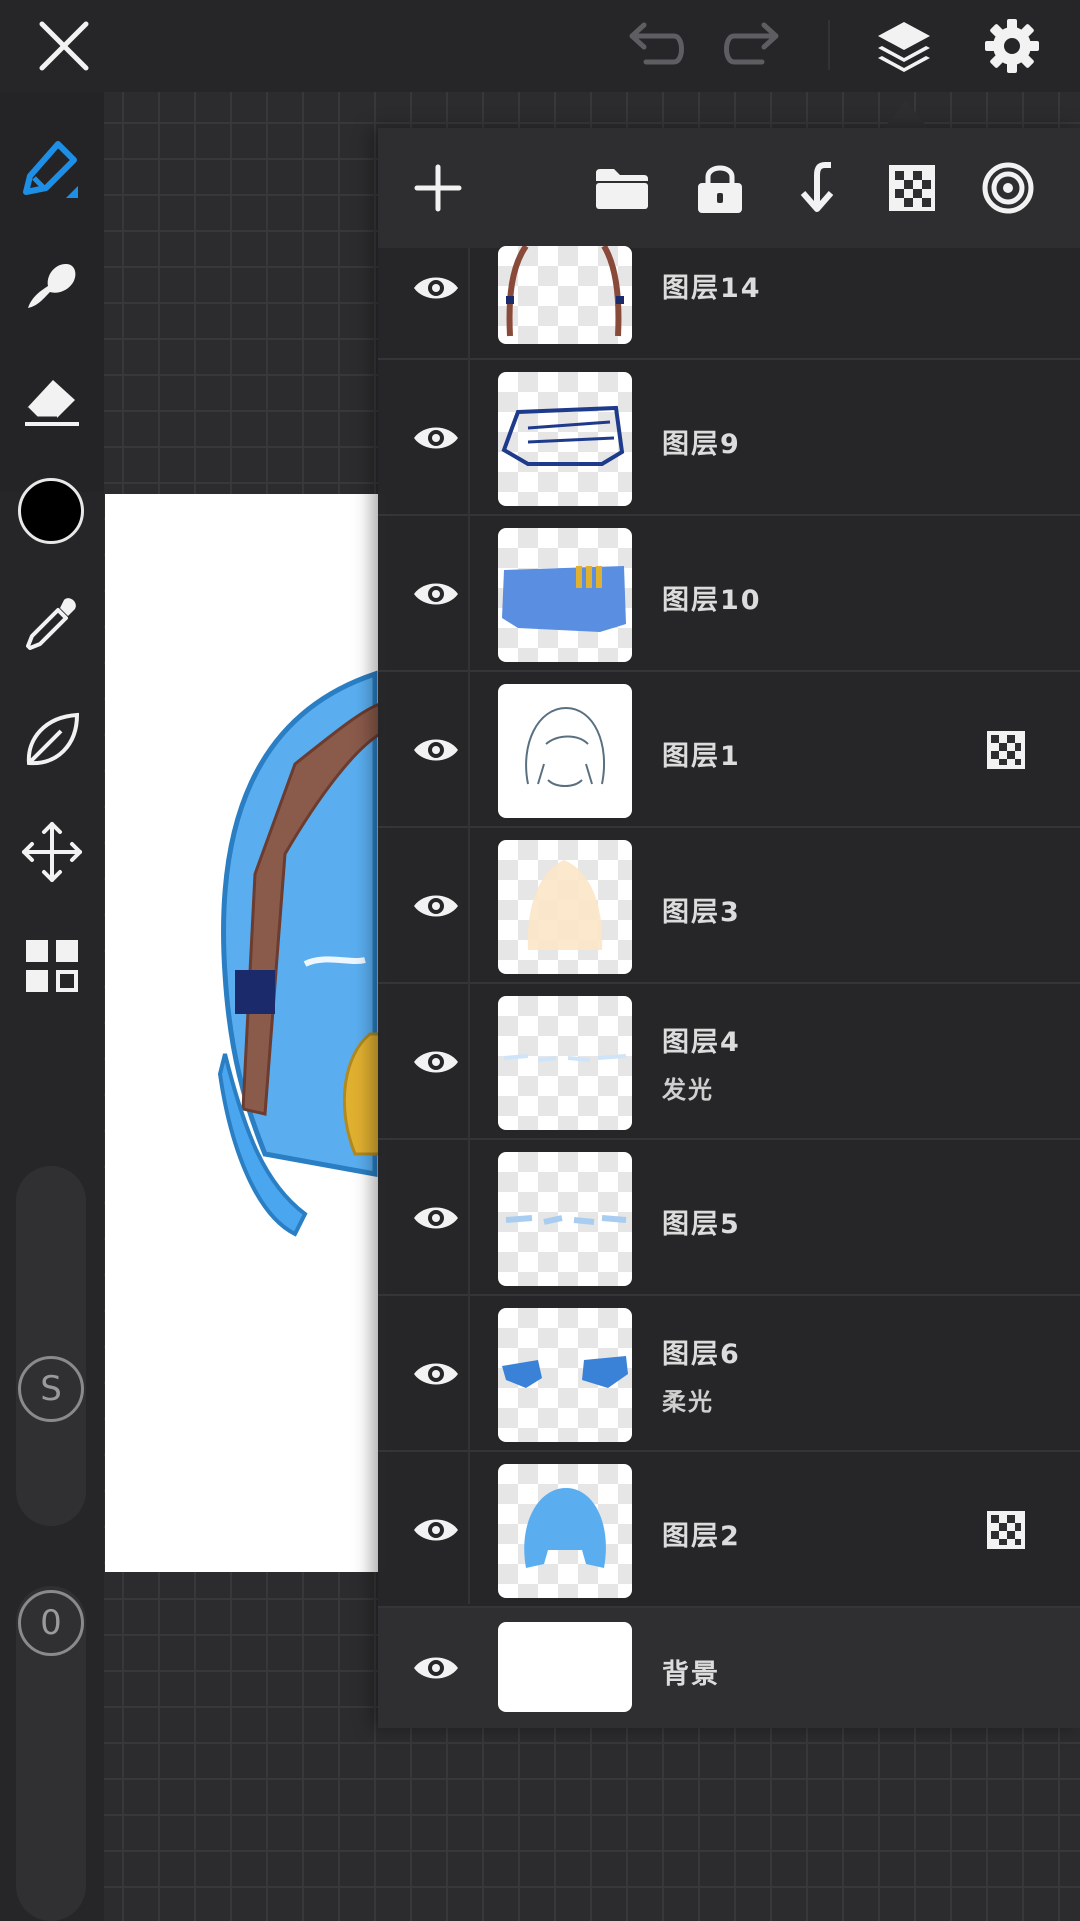  Describe the element at coordinates (729, 1668) in the screenshot. I see `layer-row-background: 背景` at that location.